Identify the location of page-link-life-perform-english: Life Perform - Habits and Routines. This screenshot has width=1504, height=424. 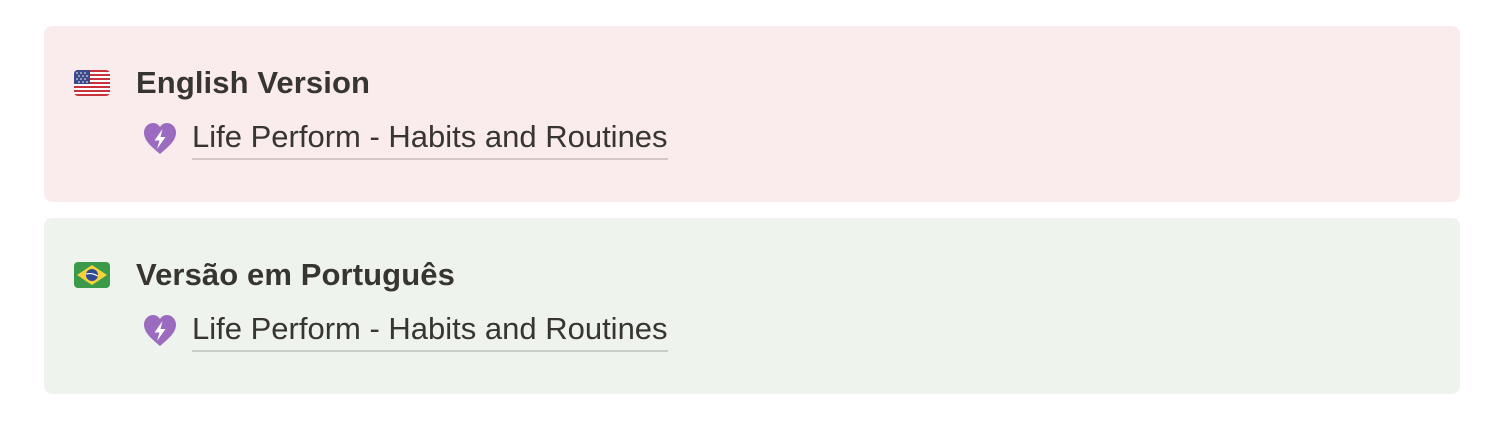
(405, 139).